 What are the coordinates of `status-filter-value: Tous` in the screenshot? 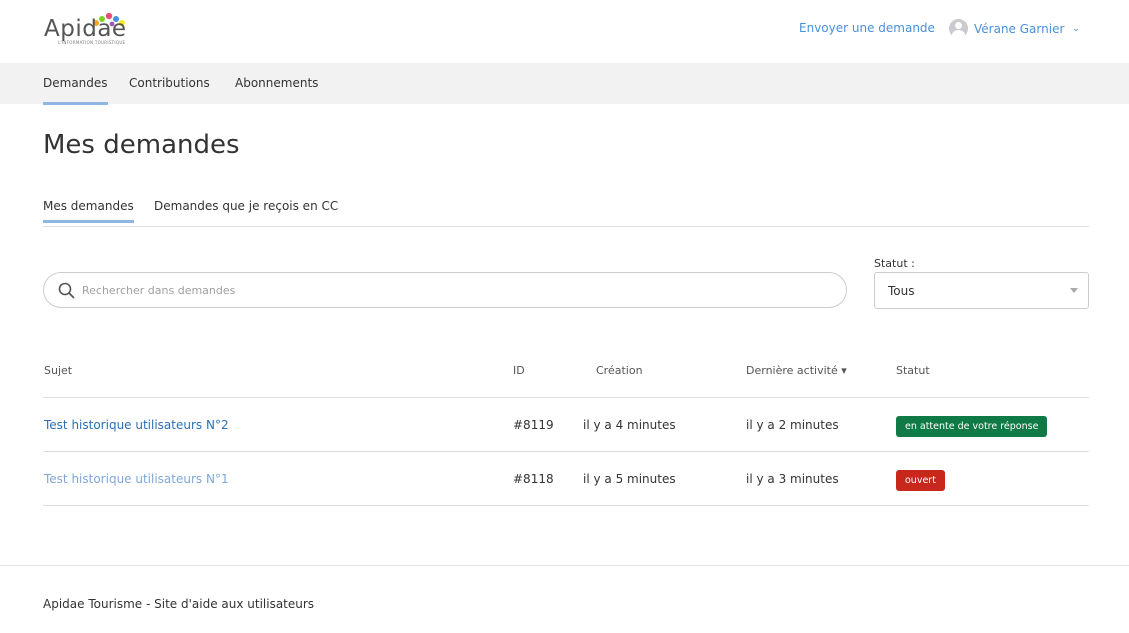 It's located at (901, 291).